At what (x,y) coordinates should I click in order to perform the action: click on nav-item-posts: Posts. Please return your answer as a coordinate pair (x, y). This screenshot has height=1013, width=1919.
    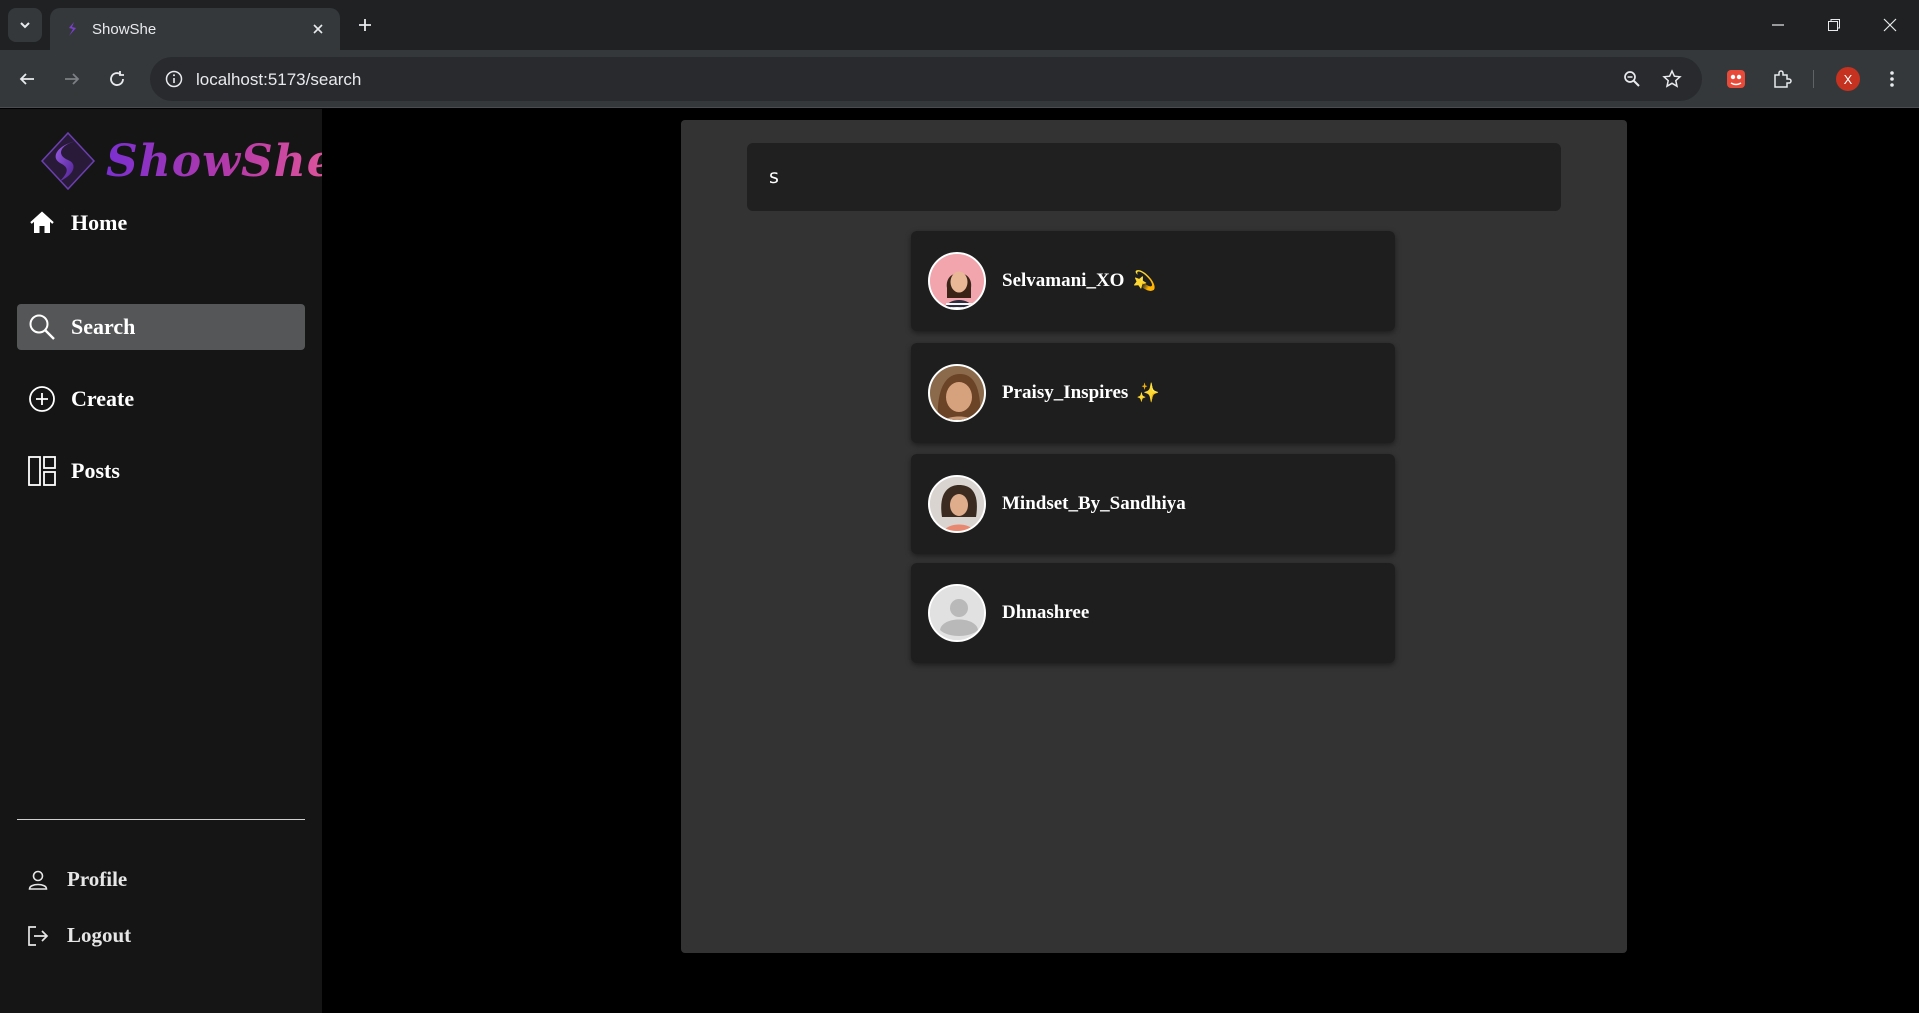
    Looking at the image, I should click on (161, 471).